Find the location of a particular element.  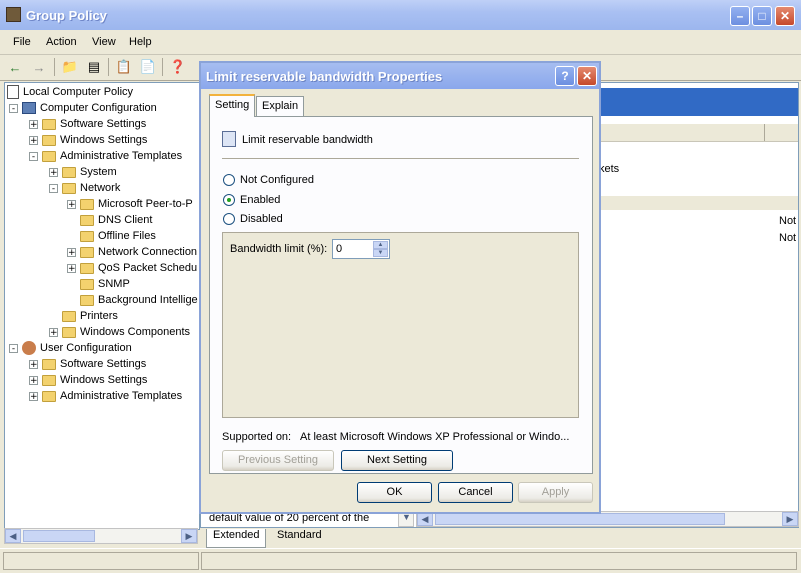

tree-item: - Computer Configuration is located at coordinates (83, 108).